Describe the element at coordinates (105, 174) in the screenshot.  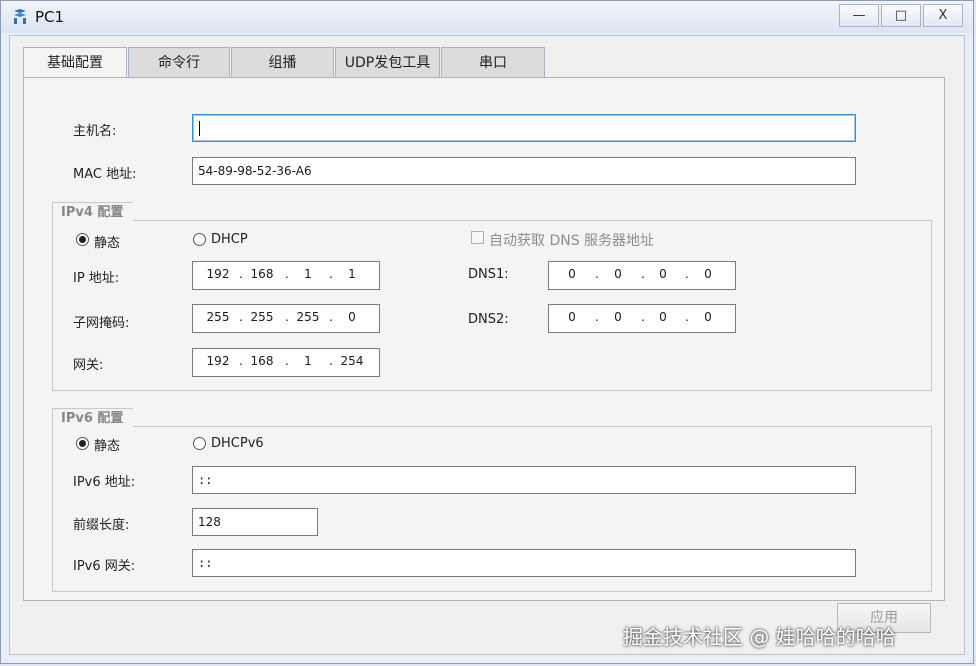
I see `mac-label: MAC 地址:` at that location.